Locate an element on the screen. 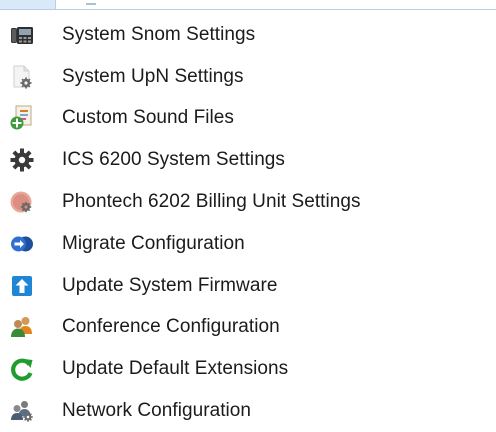 The height and width of the screenshot is (432, 496). menu-item-network-configuration: Network Configuration is located at coordinates (248, 411).